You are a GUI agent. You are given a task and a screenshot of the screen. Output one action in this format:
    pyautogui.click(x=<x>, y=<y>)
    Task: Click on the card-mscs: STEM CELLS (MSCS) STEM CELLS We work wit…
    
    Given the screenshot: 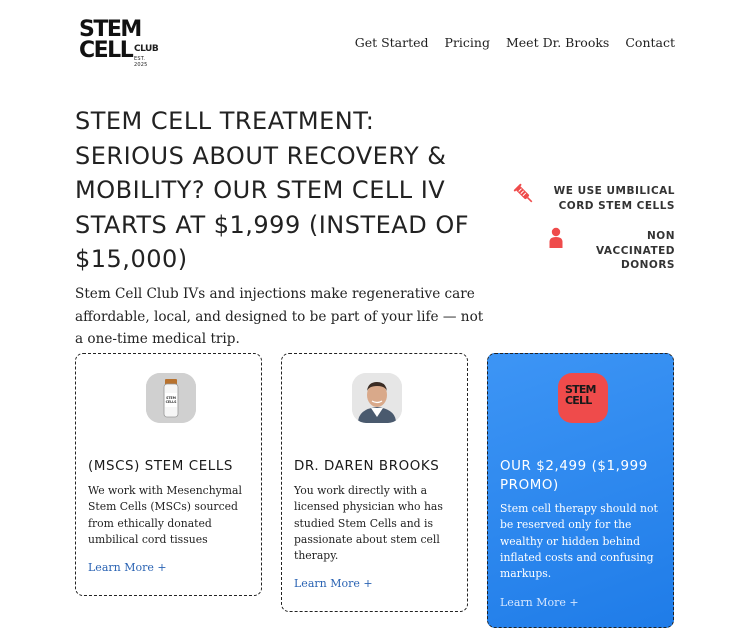 What is the action you would take?
    pyautogui.click(x=168, y=474)
    